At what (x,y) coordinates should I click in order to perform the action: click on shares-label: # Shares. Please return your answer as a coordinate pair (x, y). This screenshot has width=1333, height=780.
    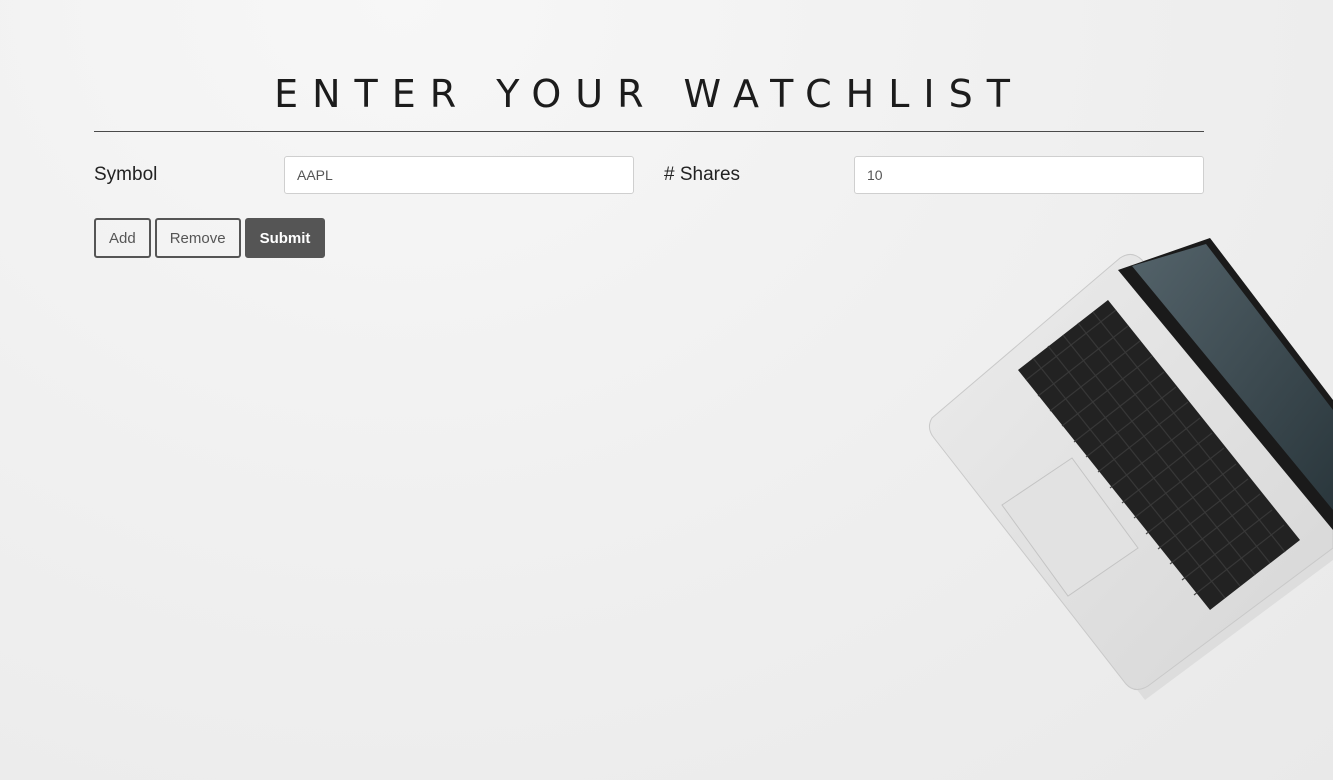
    Looking at the image, I should click on (702, 174).